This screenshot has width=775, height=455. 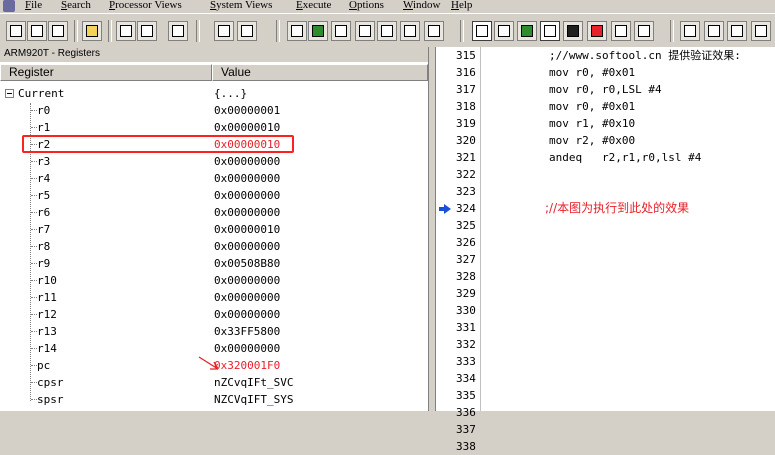 I want to click on view-source-icon, so click(x=434, y=31).